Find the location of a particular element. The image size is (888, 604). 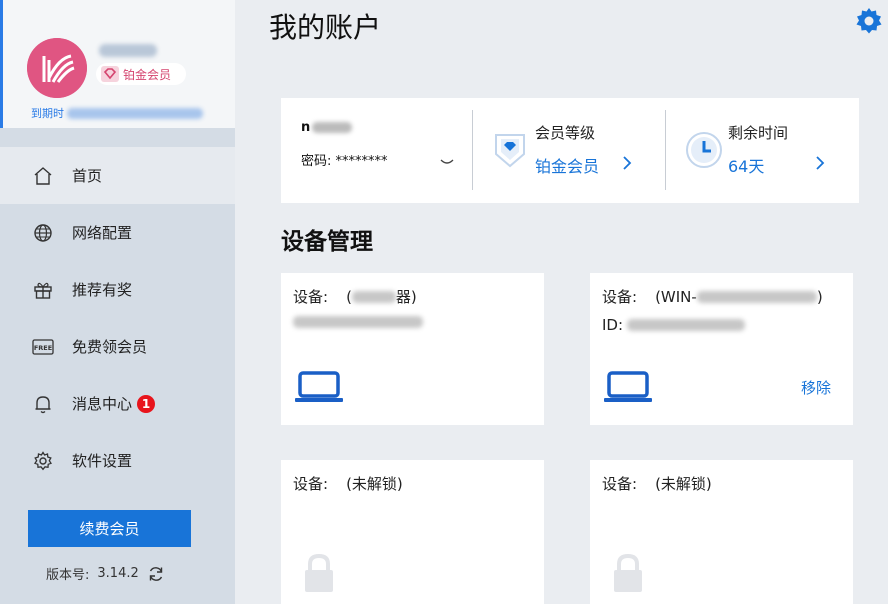

device-name: 设备: (WIN- ) is located at coordinates (712, 296).